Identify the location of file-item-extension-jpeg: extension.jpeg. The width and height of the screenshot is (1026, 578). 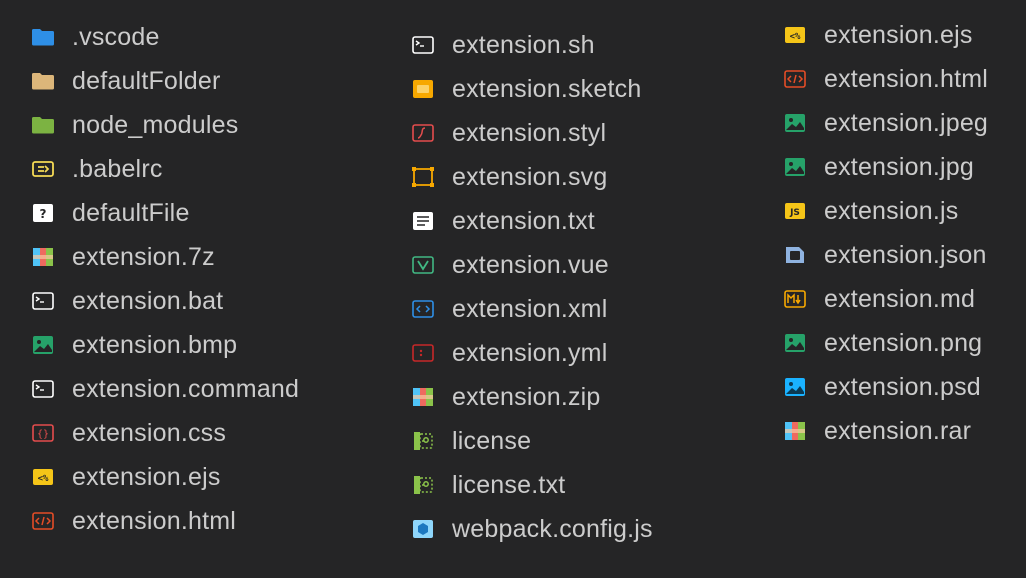
(885, 123).